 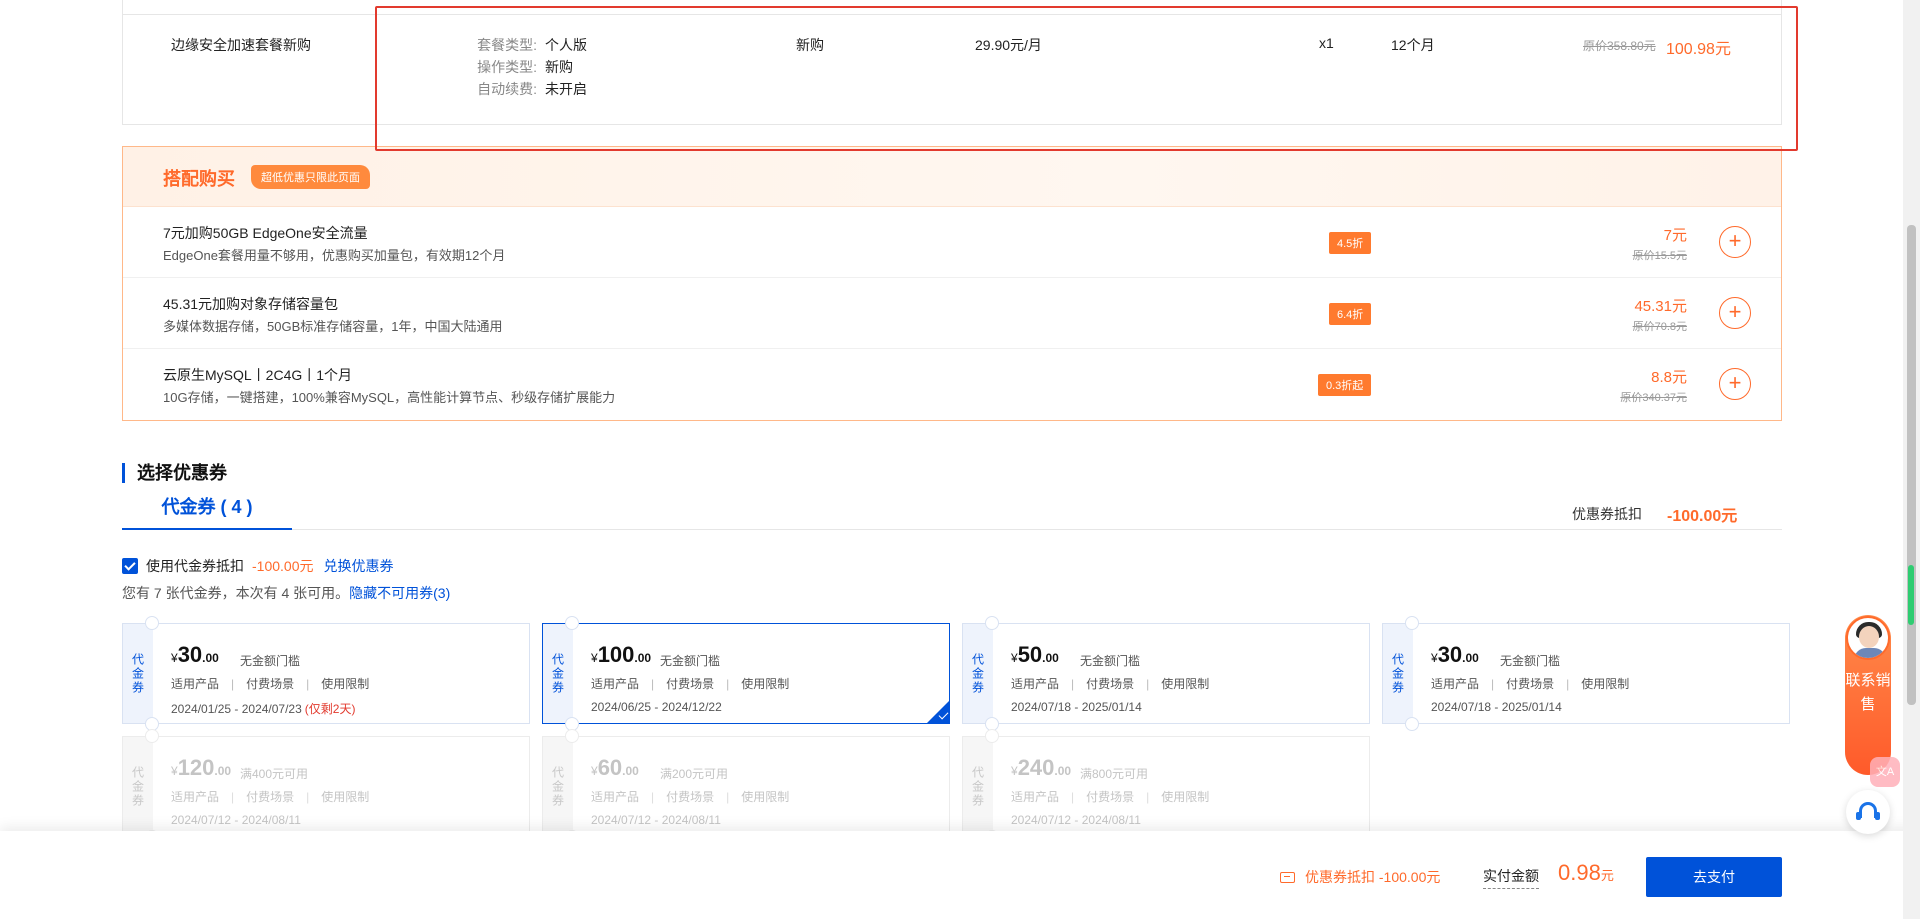 I want to click on exchange-coupon-link: 兑换优惠券, so click(x=358, y=566).